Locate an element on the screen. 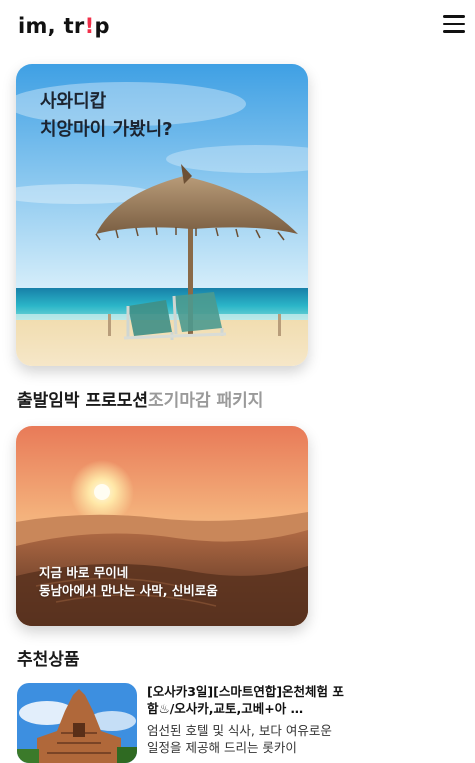 Image resolution: width=475 pixels, height=763 pixels. logo: im, tr!p is located at coordinates (64, 26).